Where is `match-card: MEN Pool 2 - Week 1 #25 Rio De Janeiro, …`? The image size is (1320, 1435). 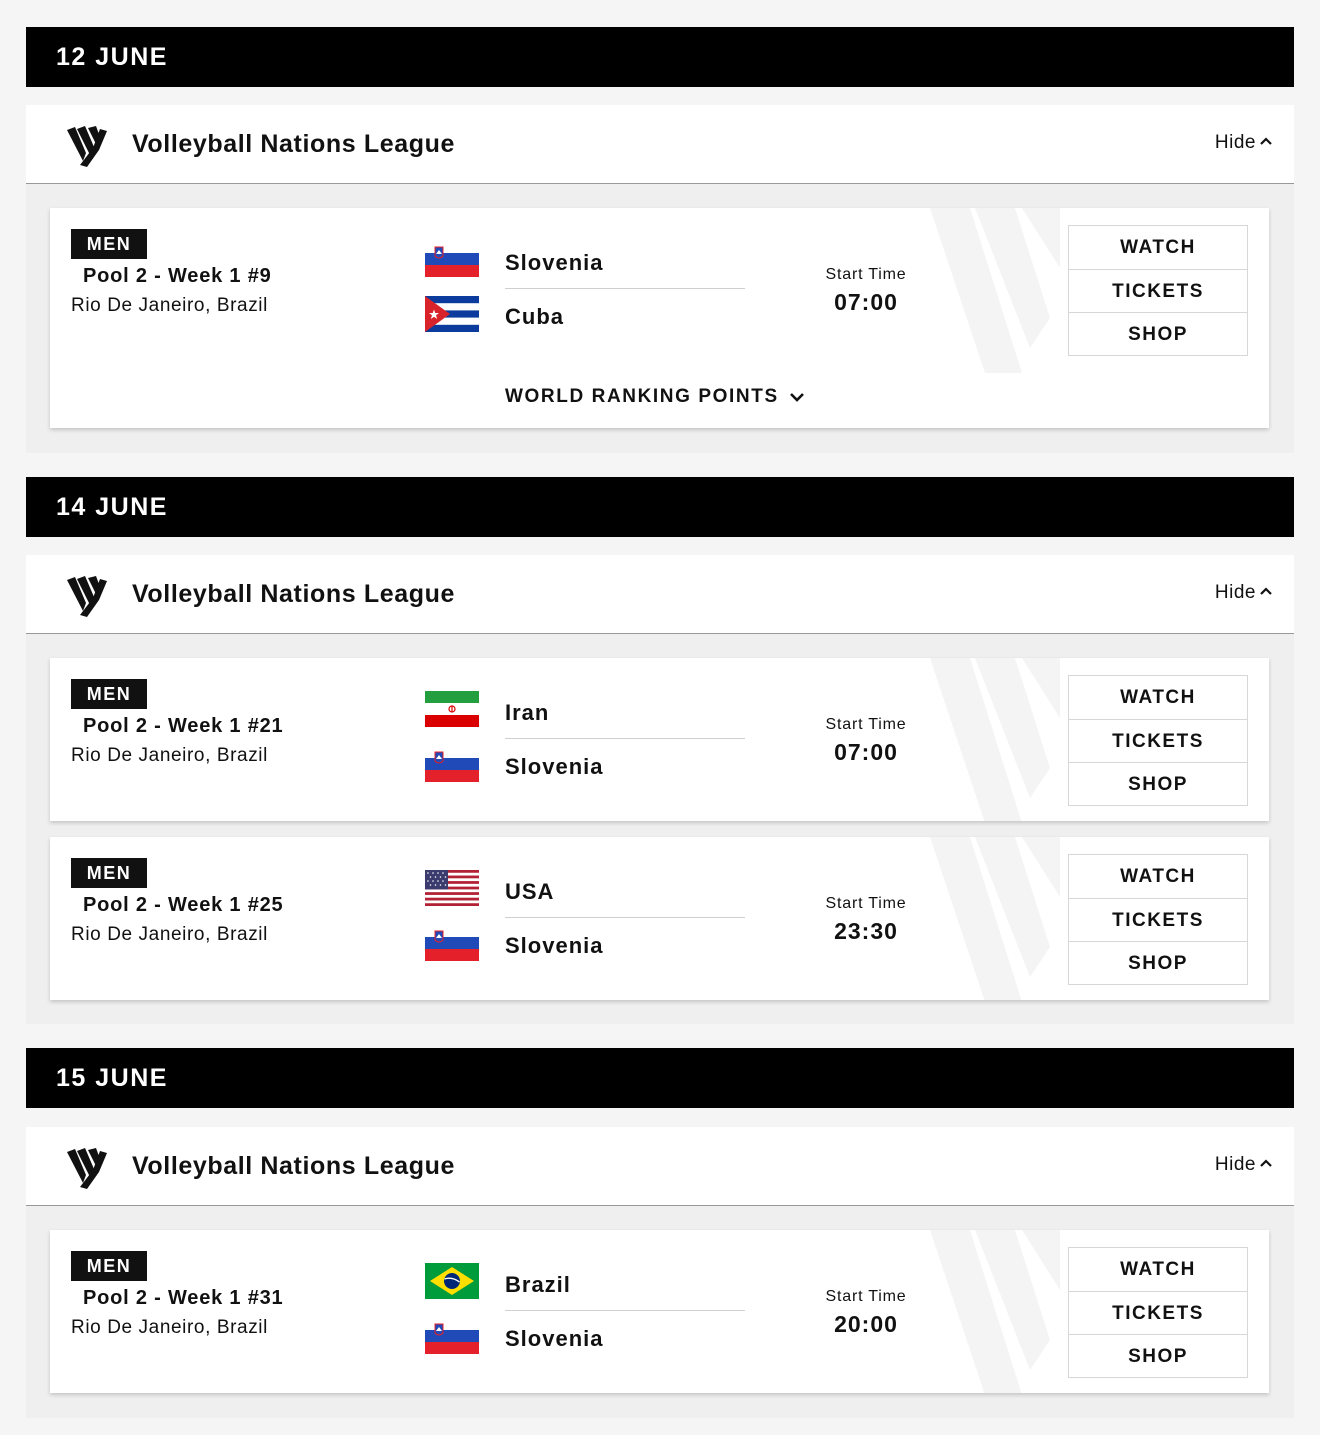
match-card: MEN Pool 2 - Week 1 #25 Rio De Janeiro, … is located at coordinates (659, 918).